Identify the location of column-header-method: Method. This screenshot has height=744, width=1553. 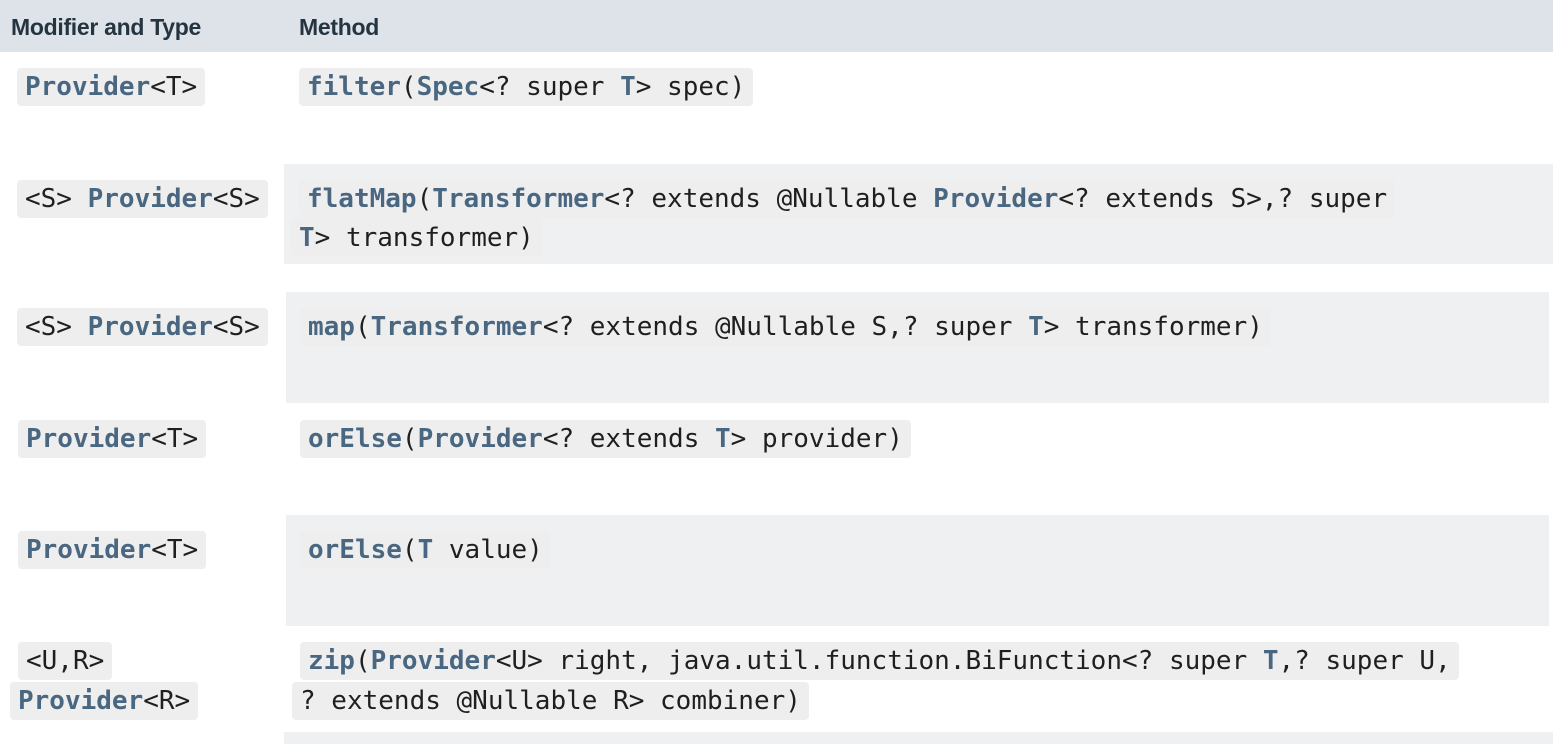
(339, 27).